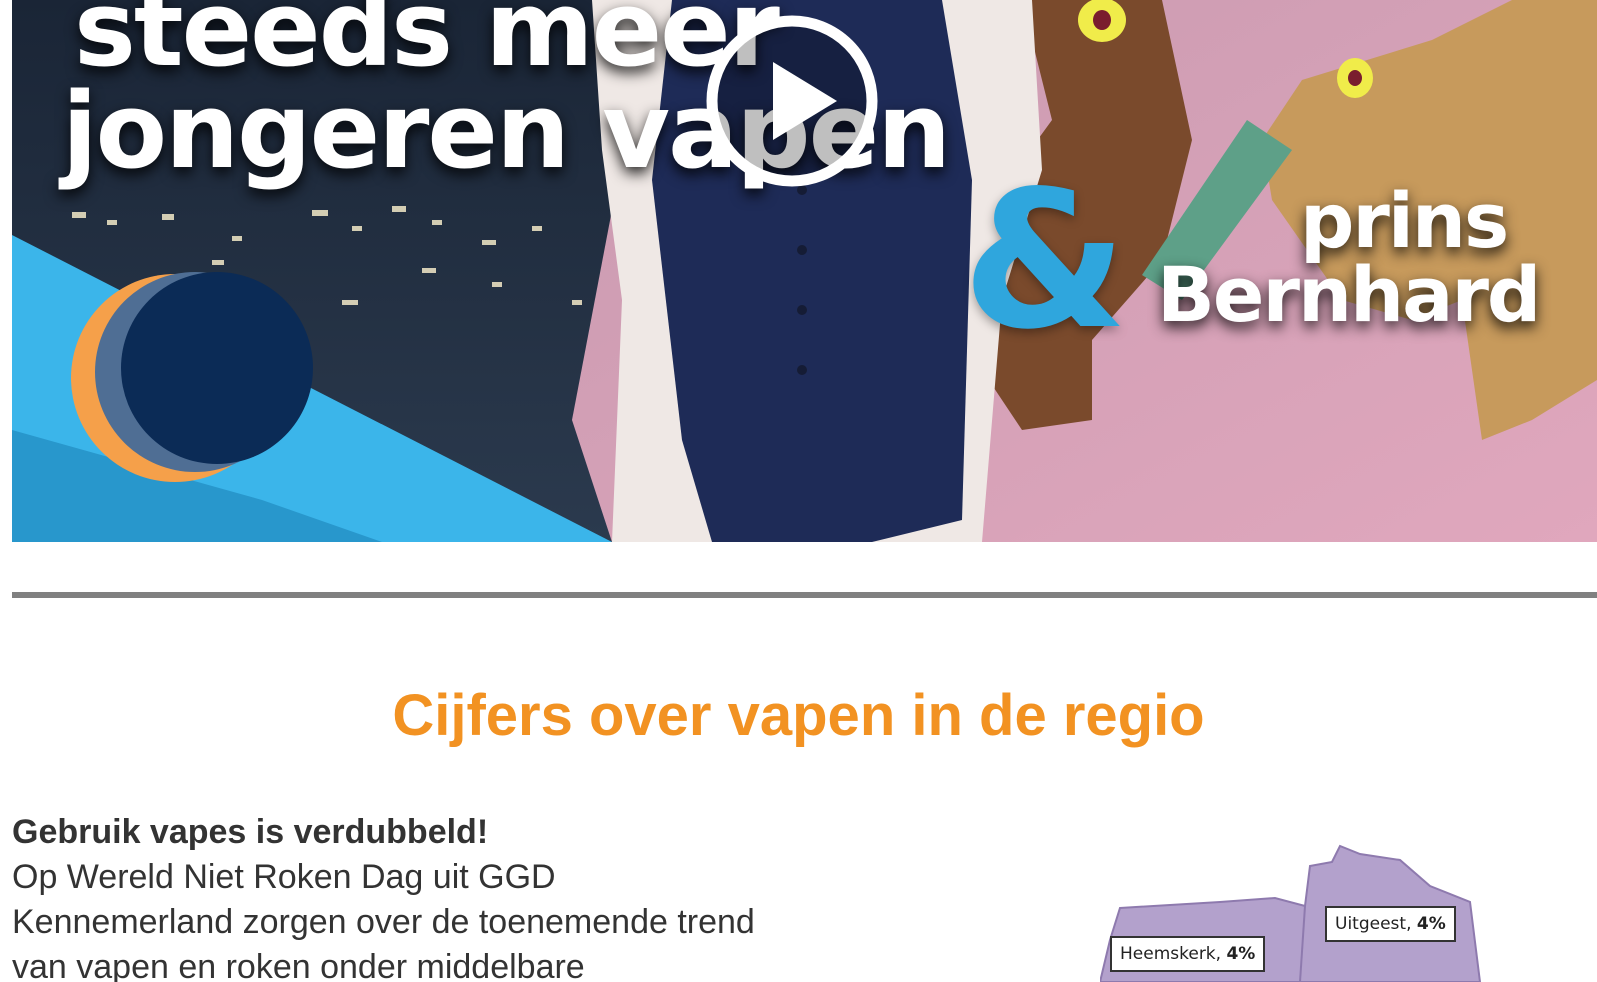 This screenshot has height=982, width=1597. What do you see at coordinates (804, 595) in the screenshot?
I see `section-divider` at bounding box center [804, 595].